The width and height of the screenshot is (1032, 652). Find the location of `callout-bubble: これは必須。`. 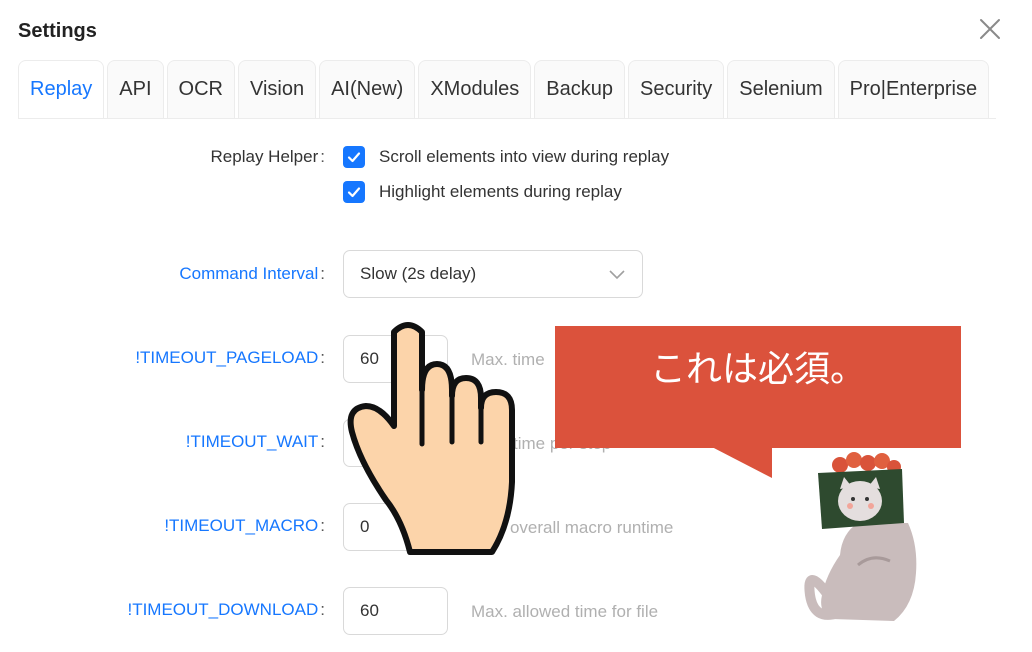

callout-bubble: これは必須。 is located at coordinates (758, 387).